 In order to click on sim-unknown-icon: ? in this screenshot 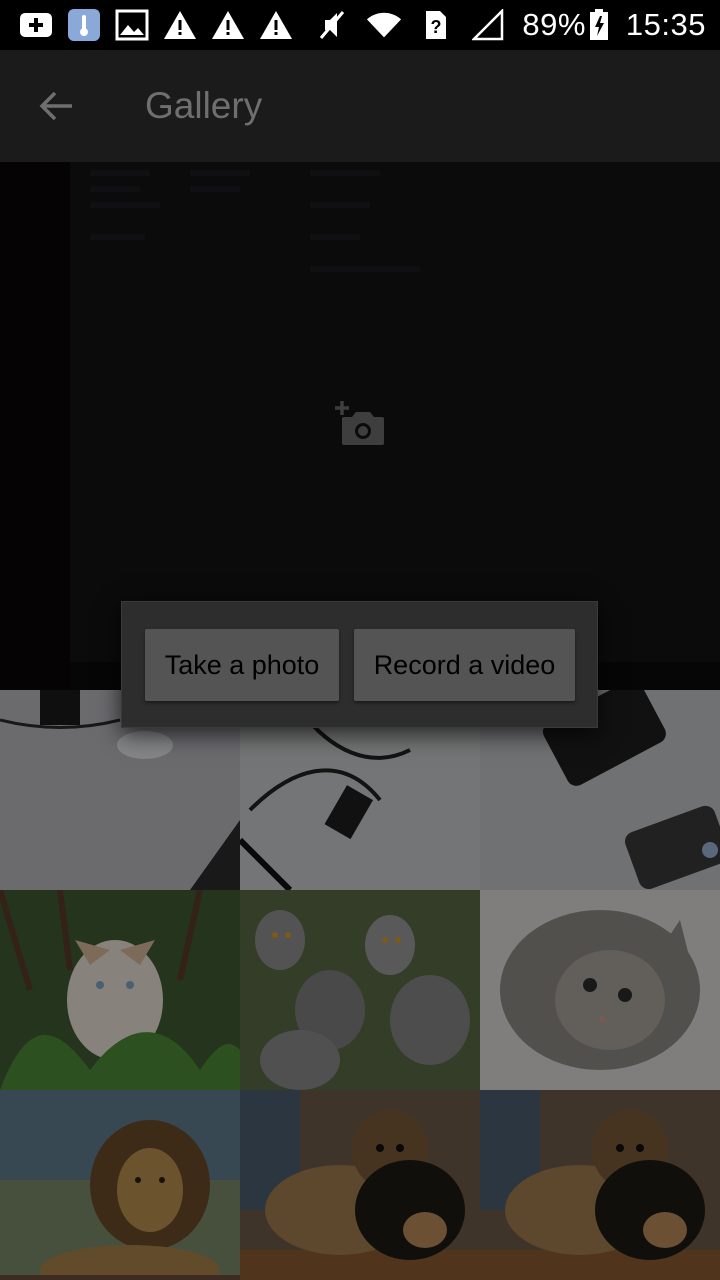, I will do `click(436, 25)`.